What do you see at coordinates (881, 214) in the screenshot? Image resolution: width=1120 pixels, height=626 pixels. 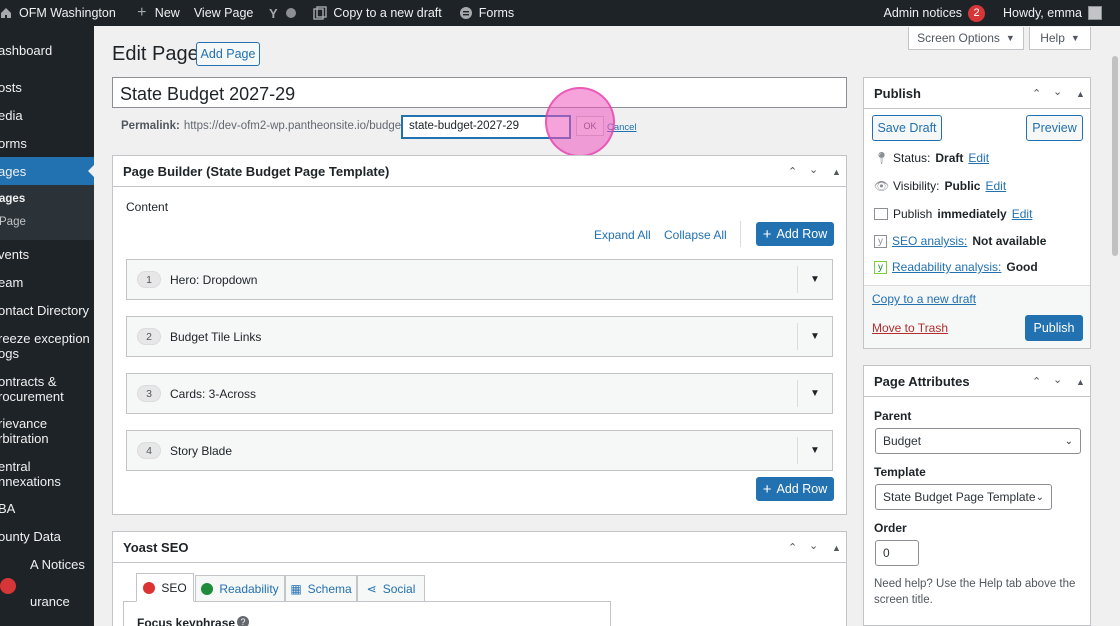 I see `calendar-icon` at bounding box center [881, 214].